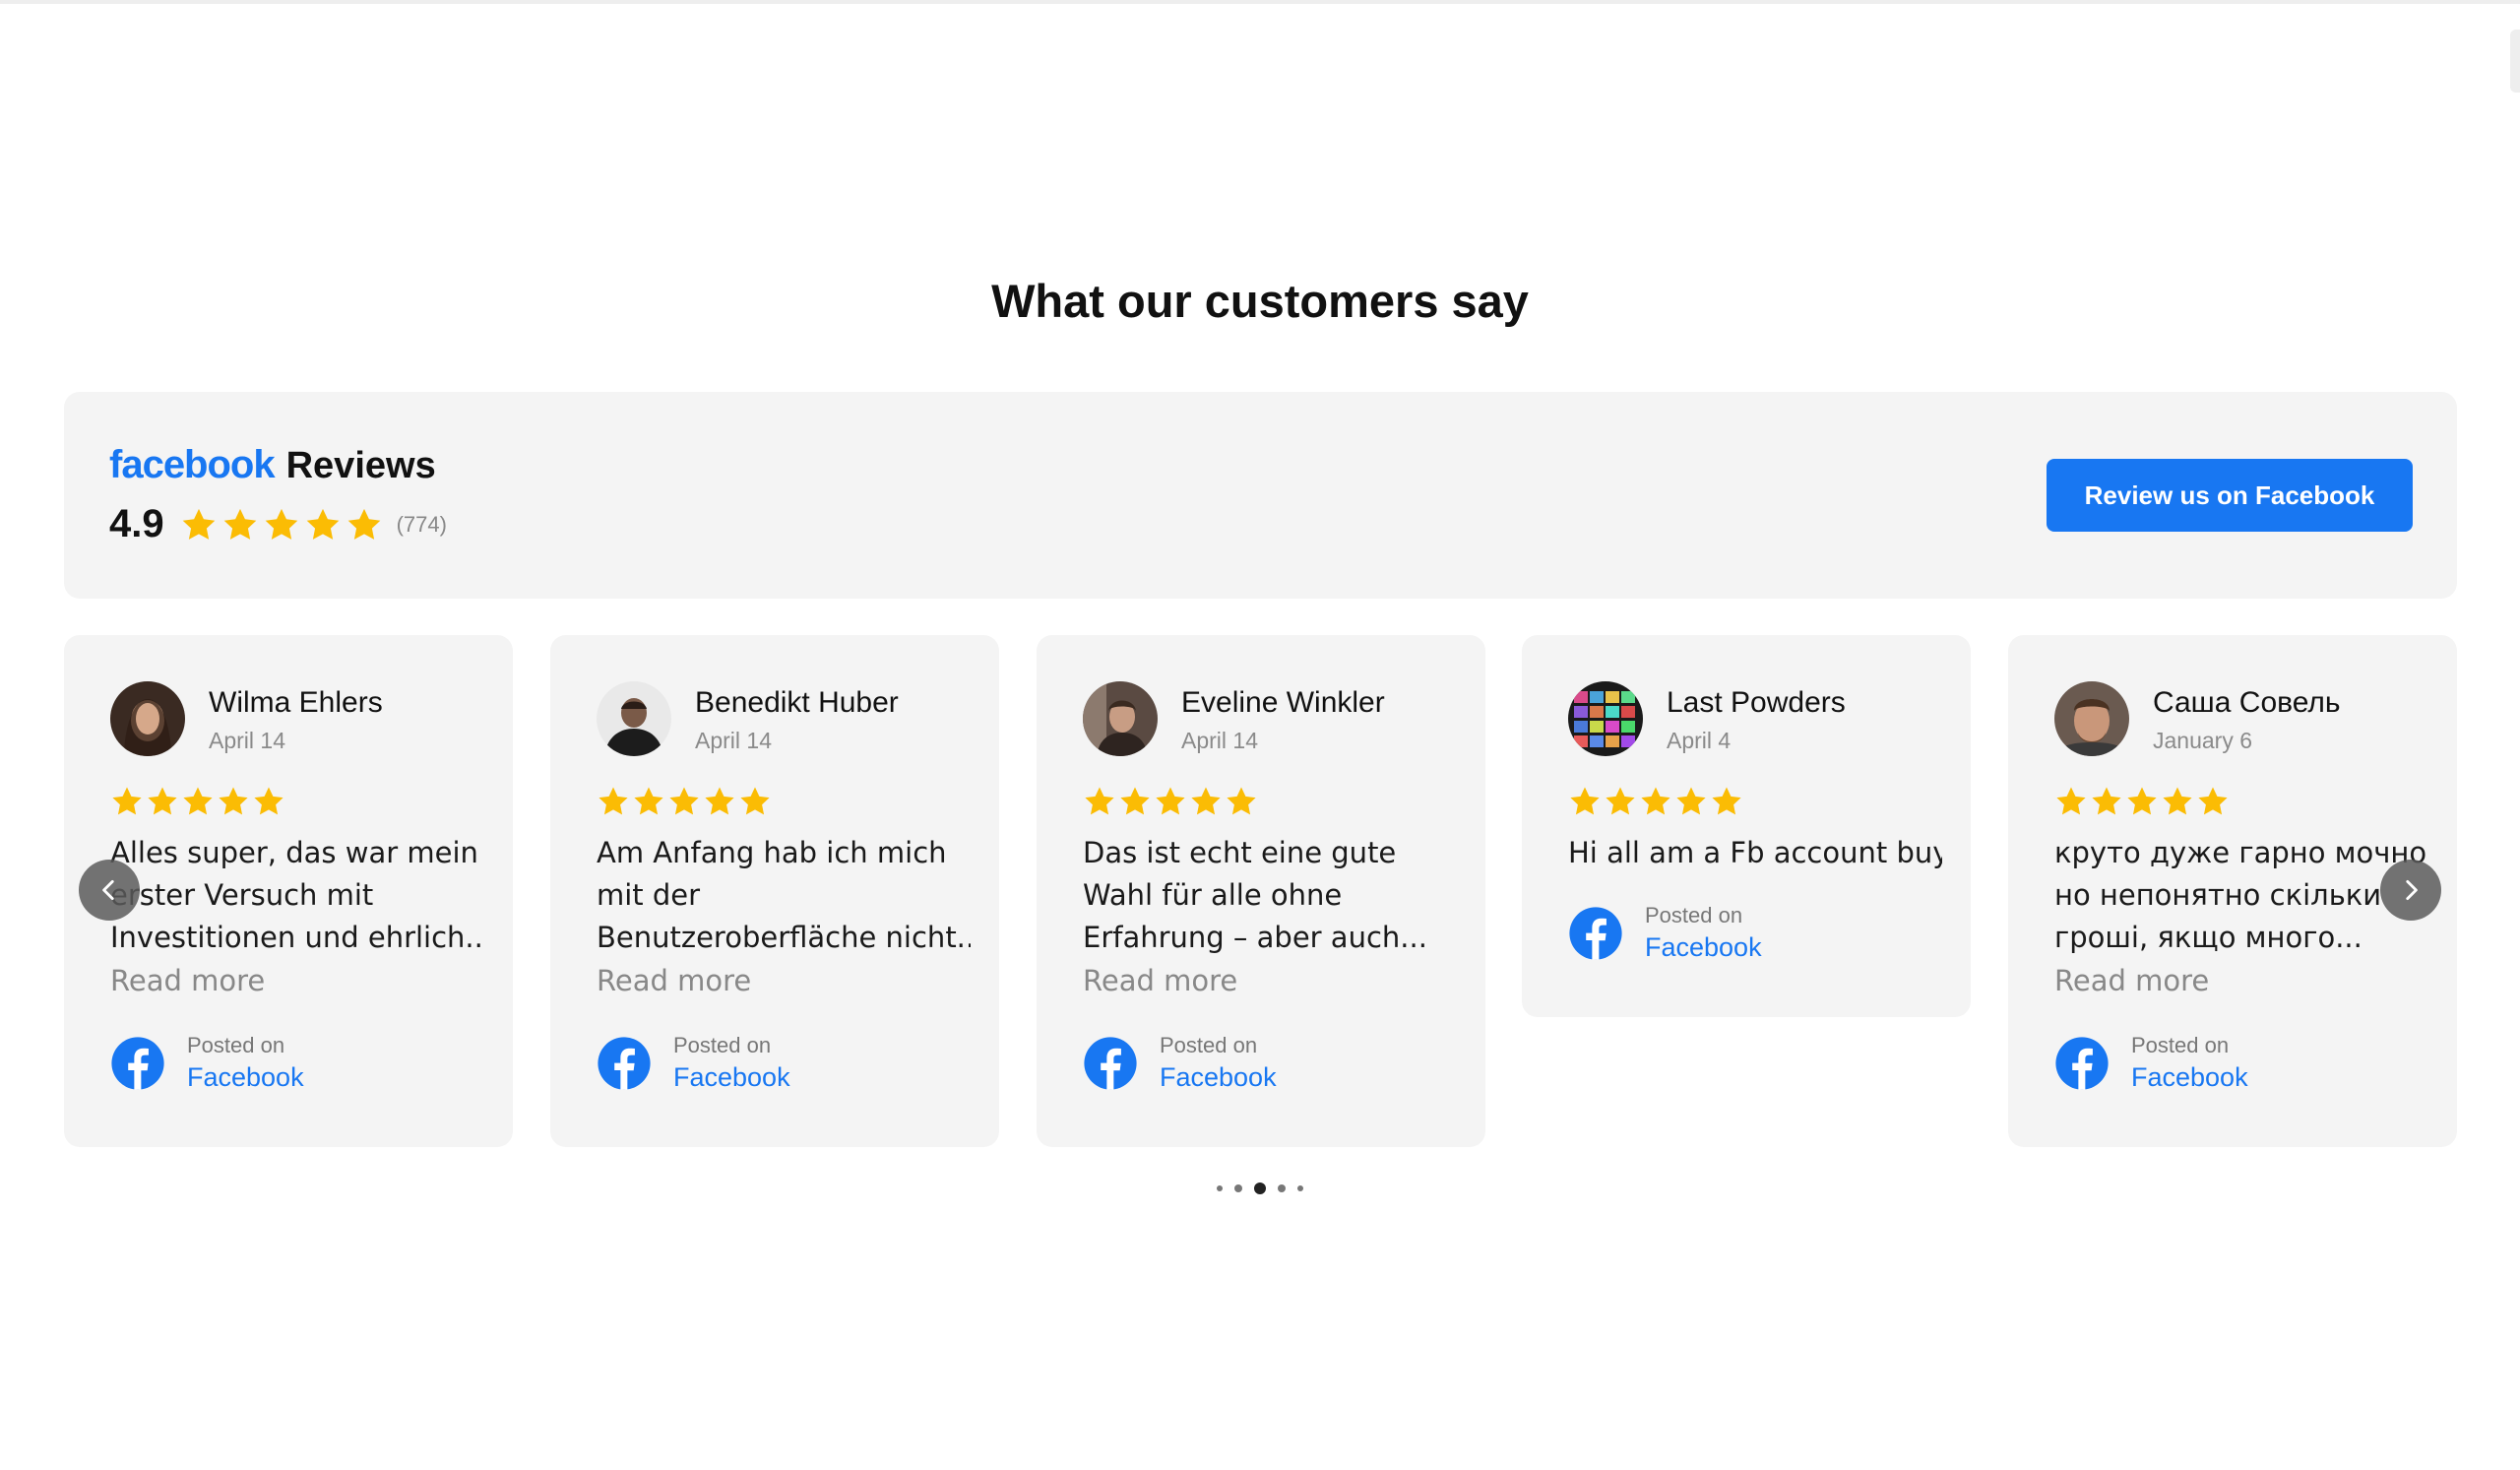 The width and height of the screenshot is (2520, 1470). I want to click on review-text-line: Hi all am a Fb account buy, so click(1755, 852).